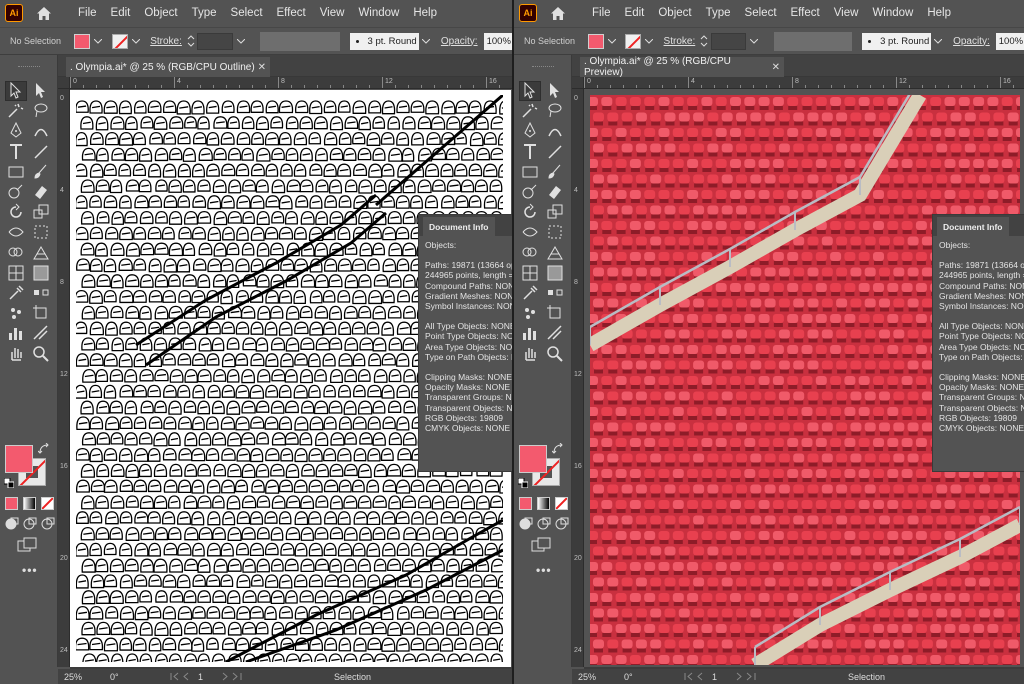 This screenshot has height=684, width=1024. Describe the element at coordinates (41, 172) in the screenshot. I see `paintbrush-tool-icon` at that location.